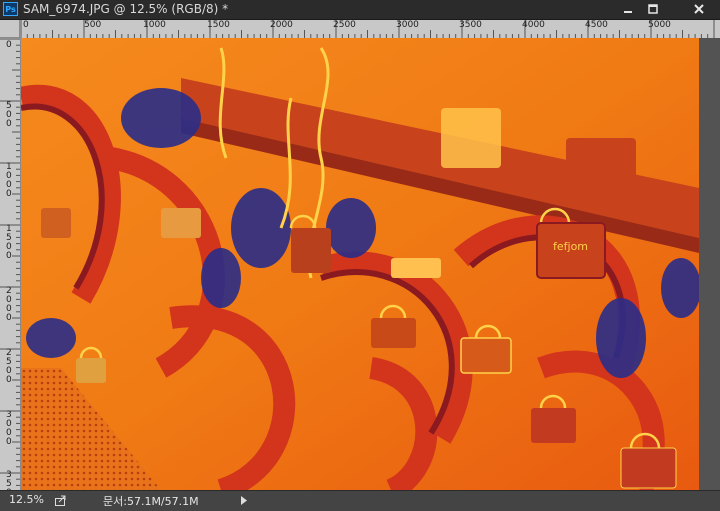 Image resolution: width=720 pixels, height=511 pixels. I want to click on close-button, so click(699, 9).